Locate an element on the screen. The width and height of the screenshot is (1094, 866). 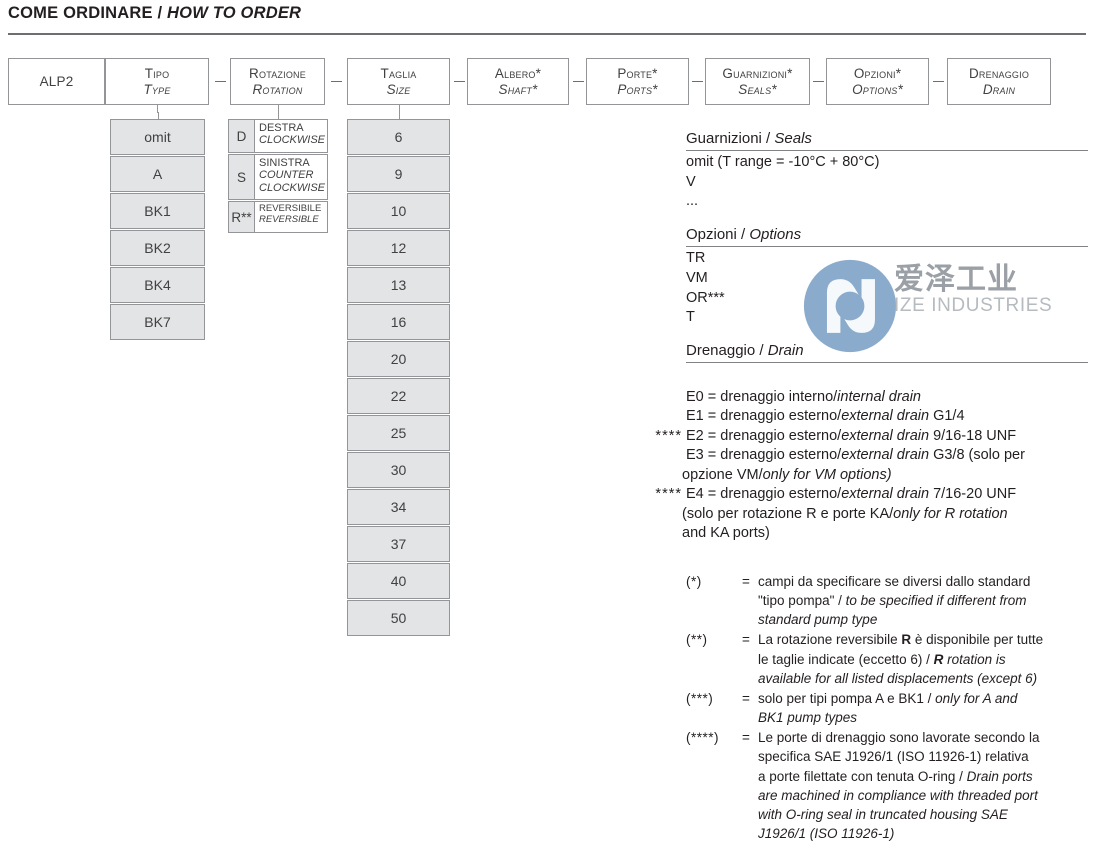
header-box-size: Taglia Size is located at coordinates (398, 81).